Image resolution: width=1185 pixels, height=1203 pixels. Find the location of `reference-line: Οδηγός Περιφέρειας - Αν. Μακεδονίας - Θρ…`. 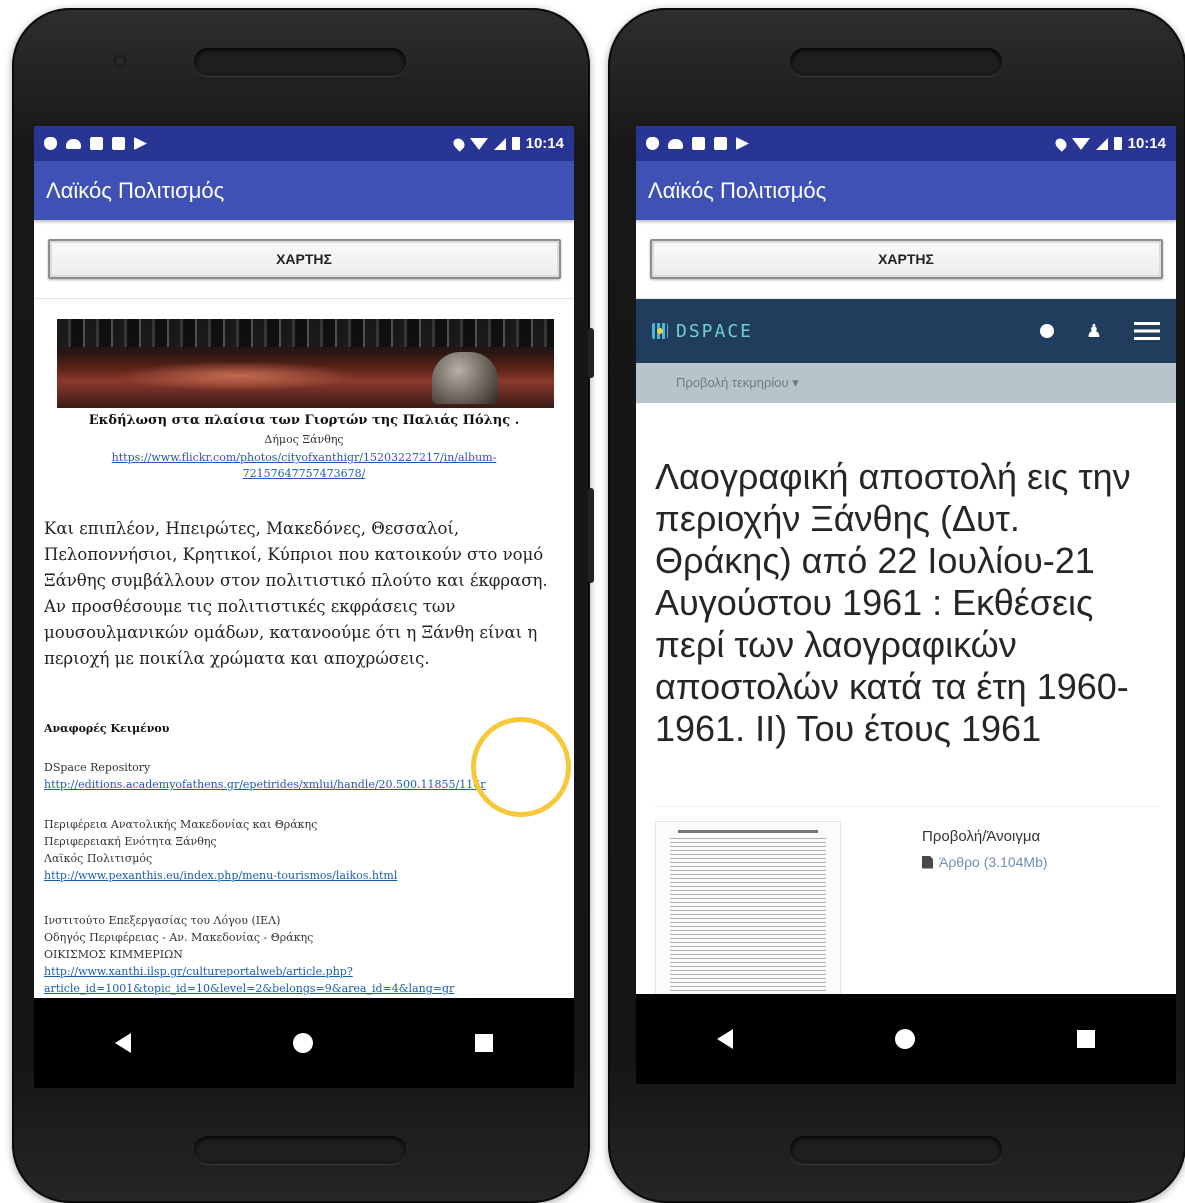

reference-line: Οδηγός Περιφέρειας - Αν. Μακεδονίας - Θρ… is located at coordinates (179, 937).